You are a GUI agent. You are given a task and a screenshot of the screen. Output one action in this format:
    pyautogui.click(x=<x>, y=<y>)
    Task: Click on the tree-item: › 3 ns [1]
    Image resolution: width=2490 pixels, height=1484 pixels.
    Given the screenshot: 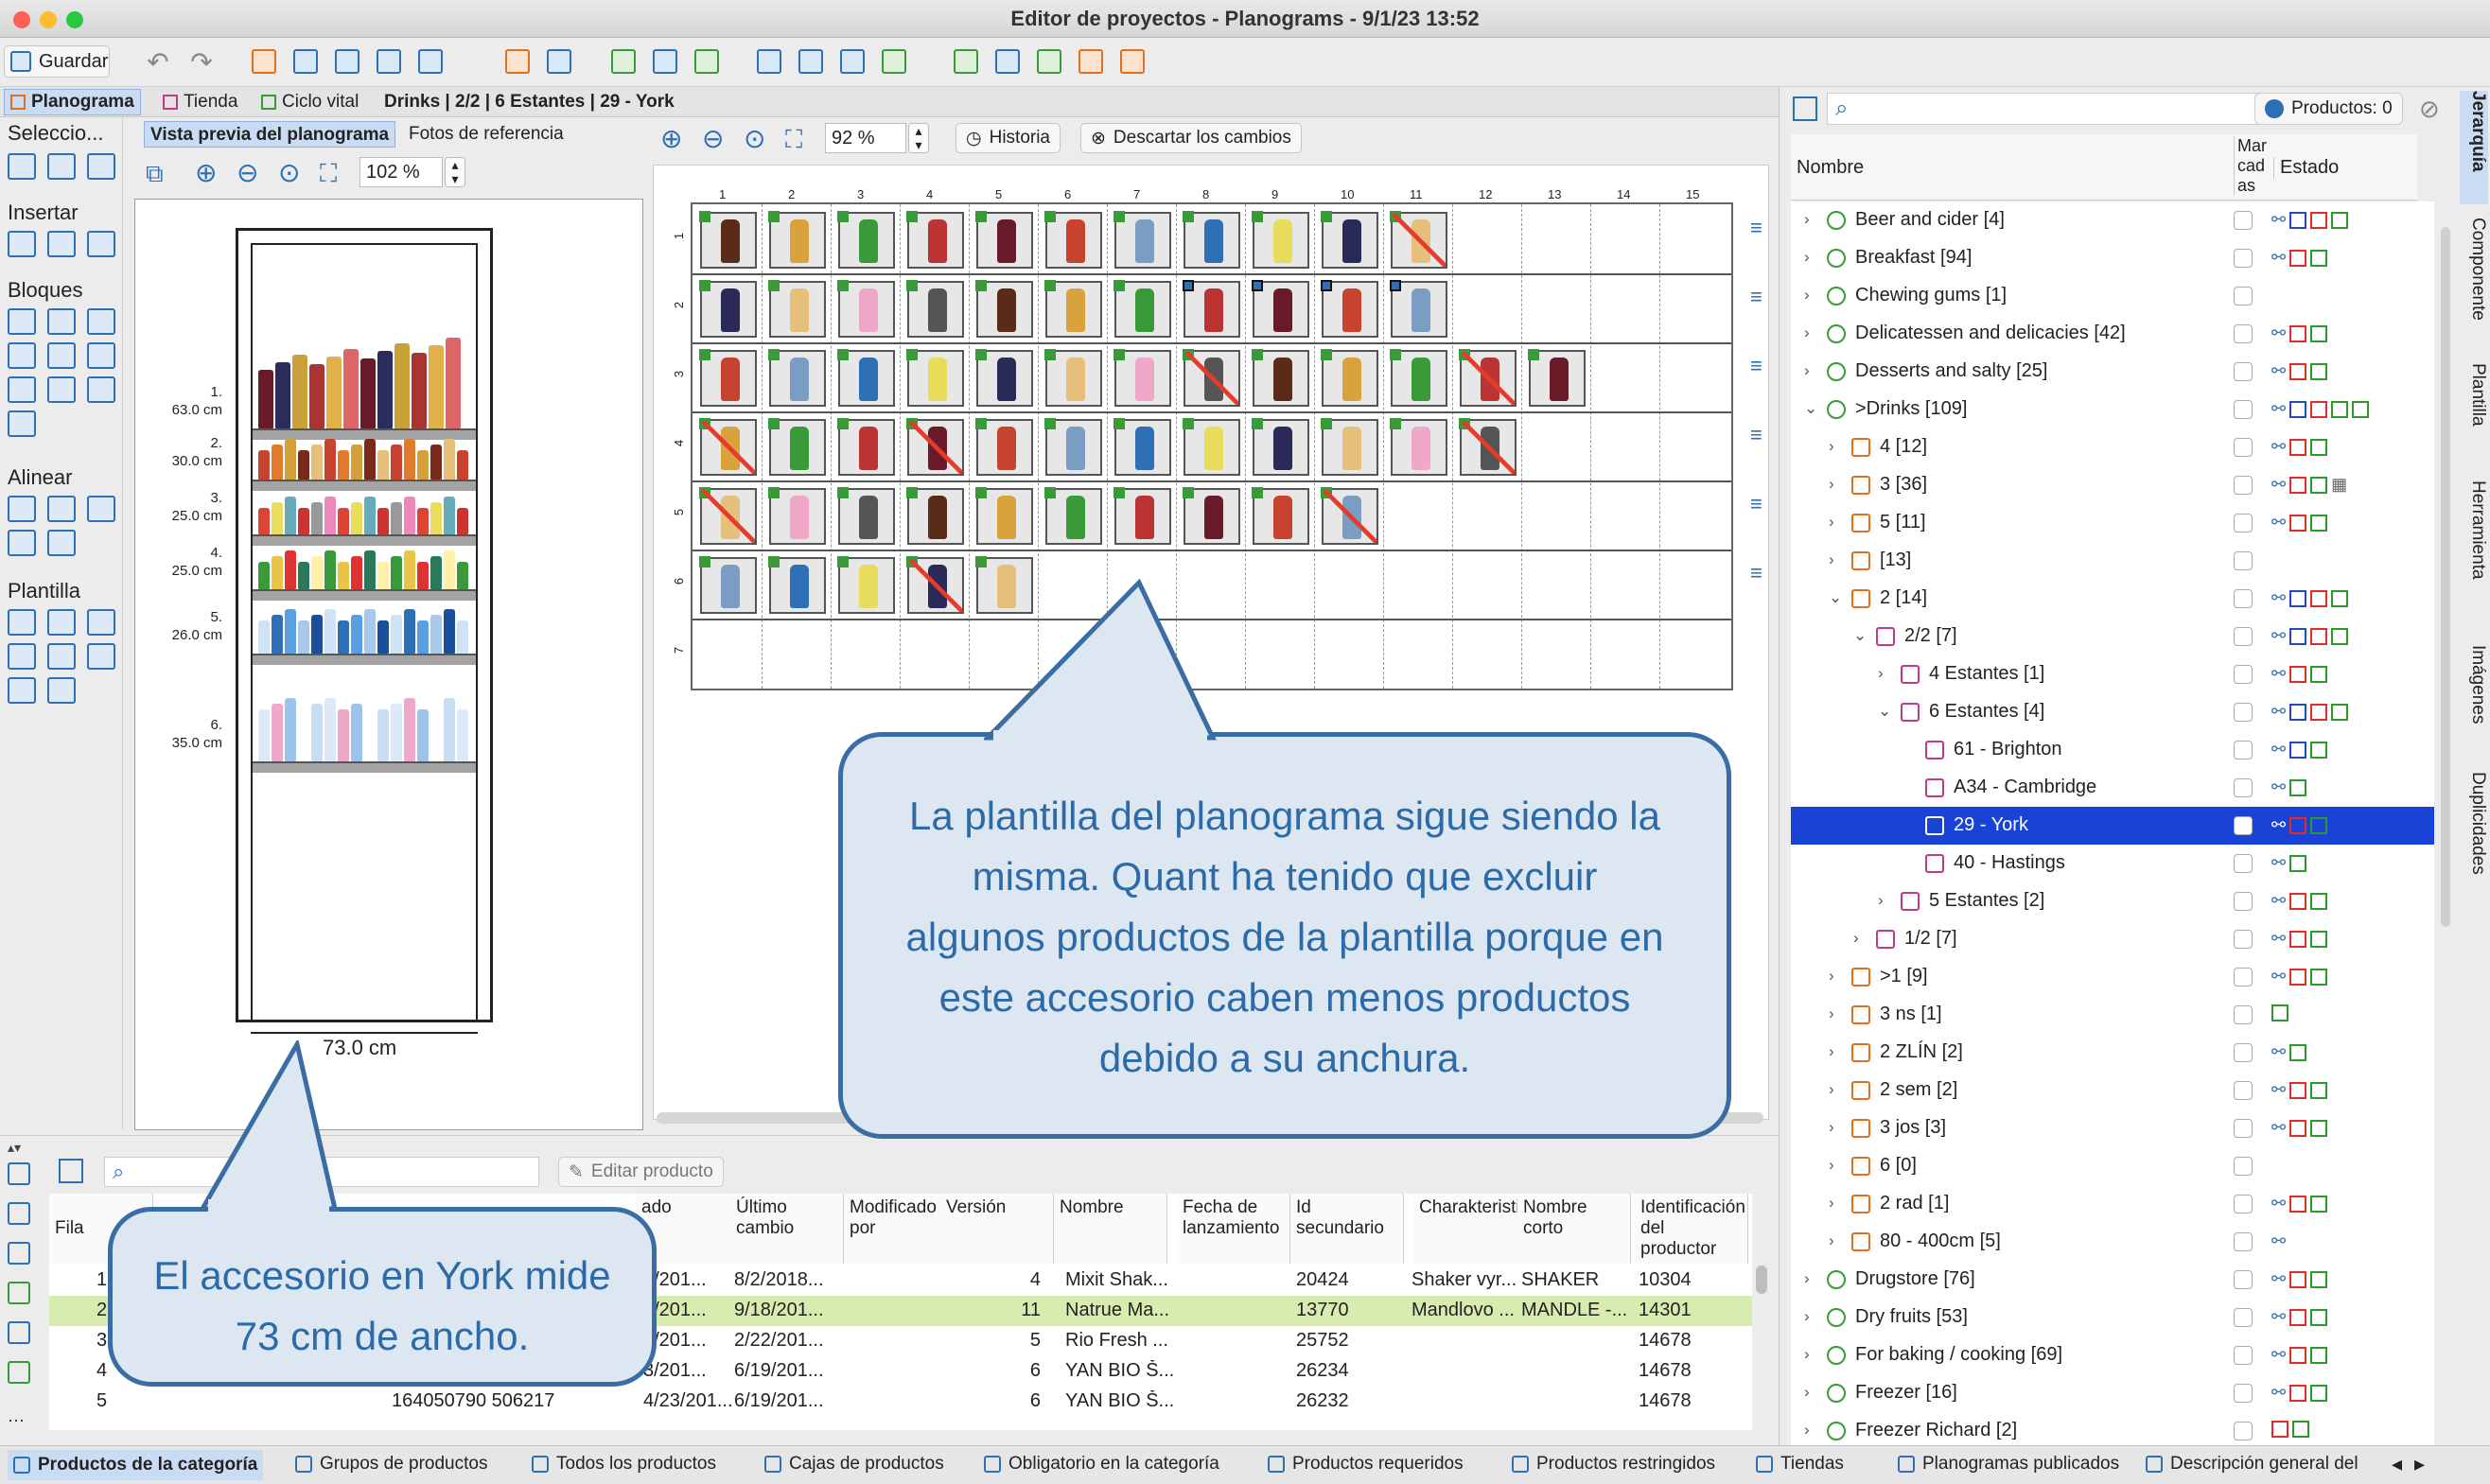 What is the action you would take?
    pyautogui.click(x=2112, y=1015)
    